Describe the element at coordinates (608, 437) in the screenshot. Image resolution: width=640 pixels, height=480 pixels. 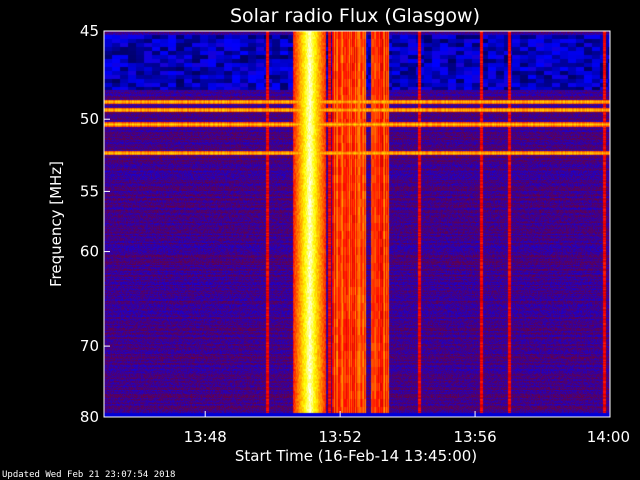
I see `x-tick-label: 14:00` at that location.